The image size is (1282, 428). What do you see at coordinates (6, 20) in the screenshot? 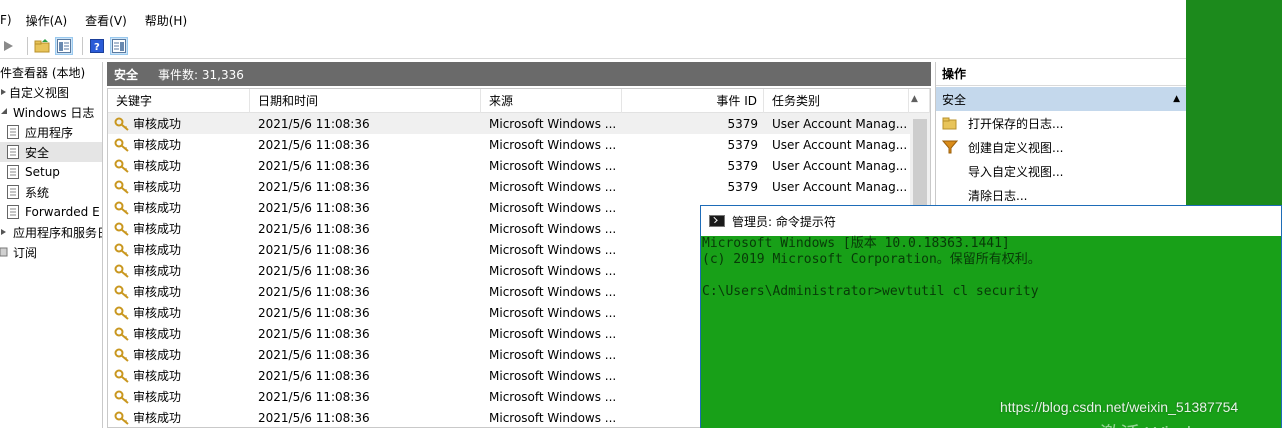
I see `menu-file: F)` at bounding box center [6, 20].